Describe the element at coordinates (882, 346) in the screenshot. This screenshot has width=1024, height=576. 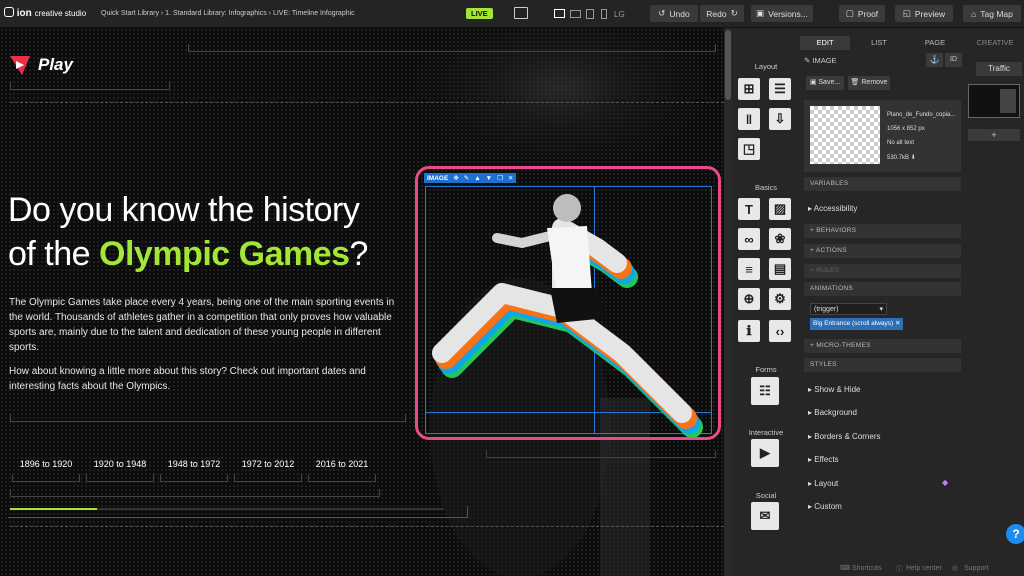
I see `micro-themes-header: + MICRO-THEMES` at that location.